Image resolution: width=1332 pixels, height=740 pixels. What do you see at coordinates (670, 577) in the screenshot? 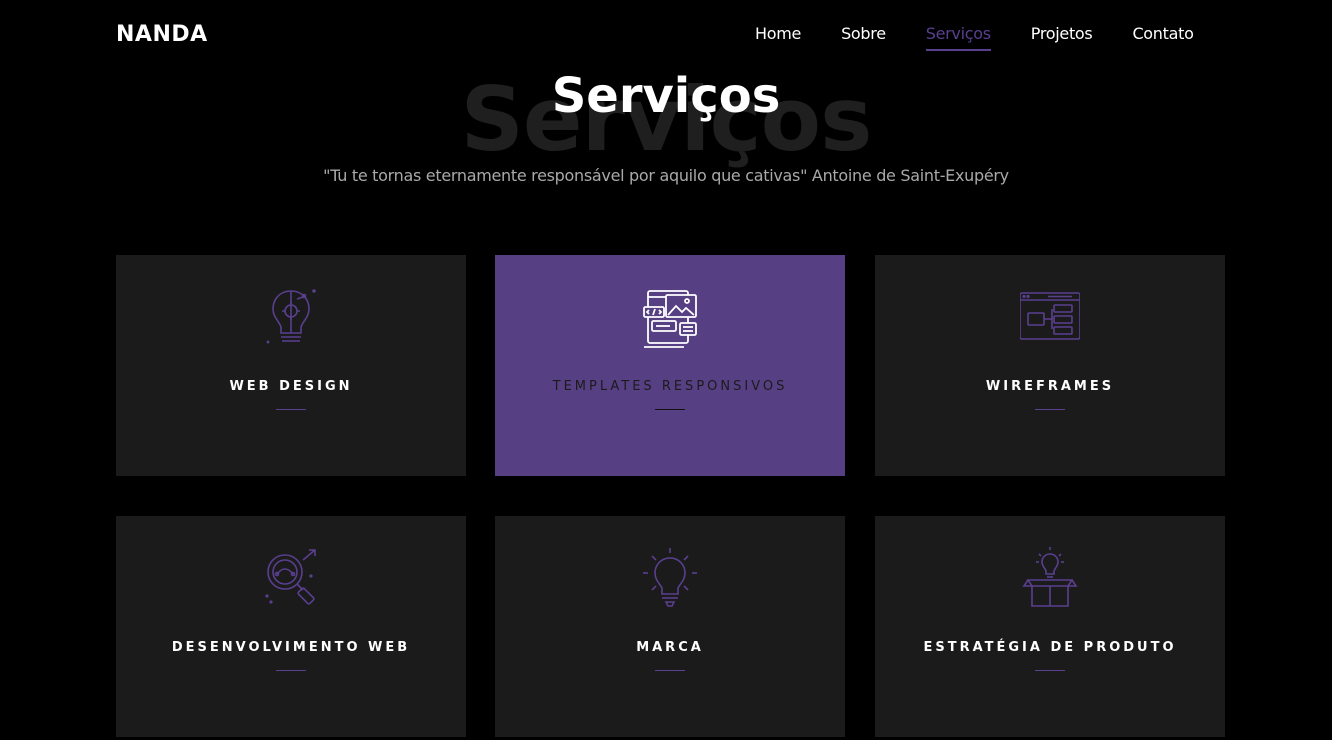
I see `lightbulb-icon` at bounding box center [670, 577].